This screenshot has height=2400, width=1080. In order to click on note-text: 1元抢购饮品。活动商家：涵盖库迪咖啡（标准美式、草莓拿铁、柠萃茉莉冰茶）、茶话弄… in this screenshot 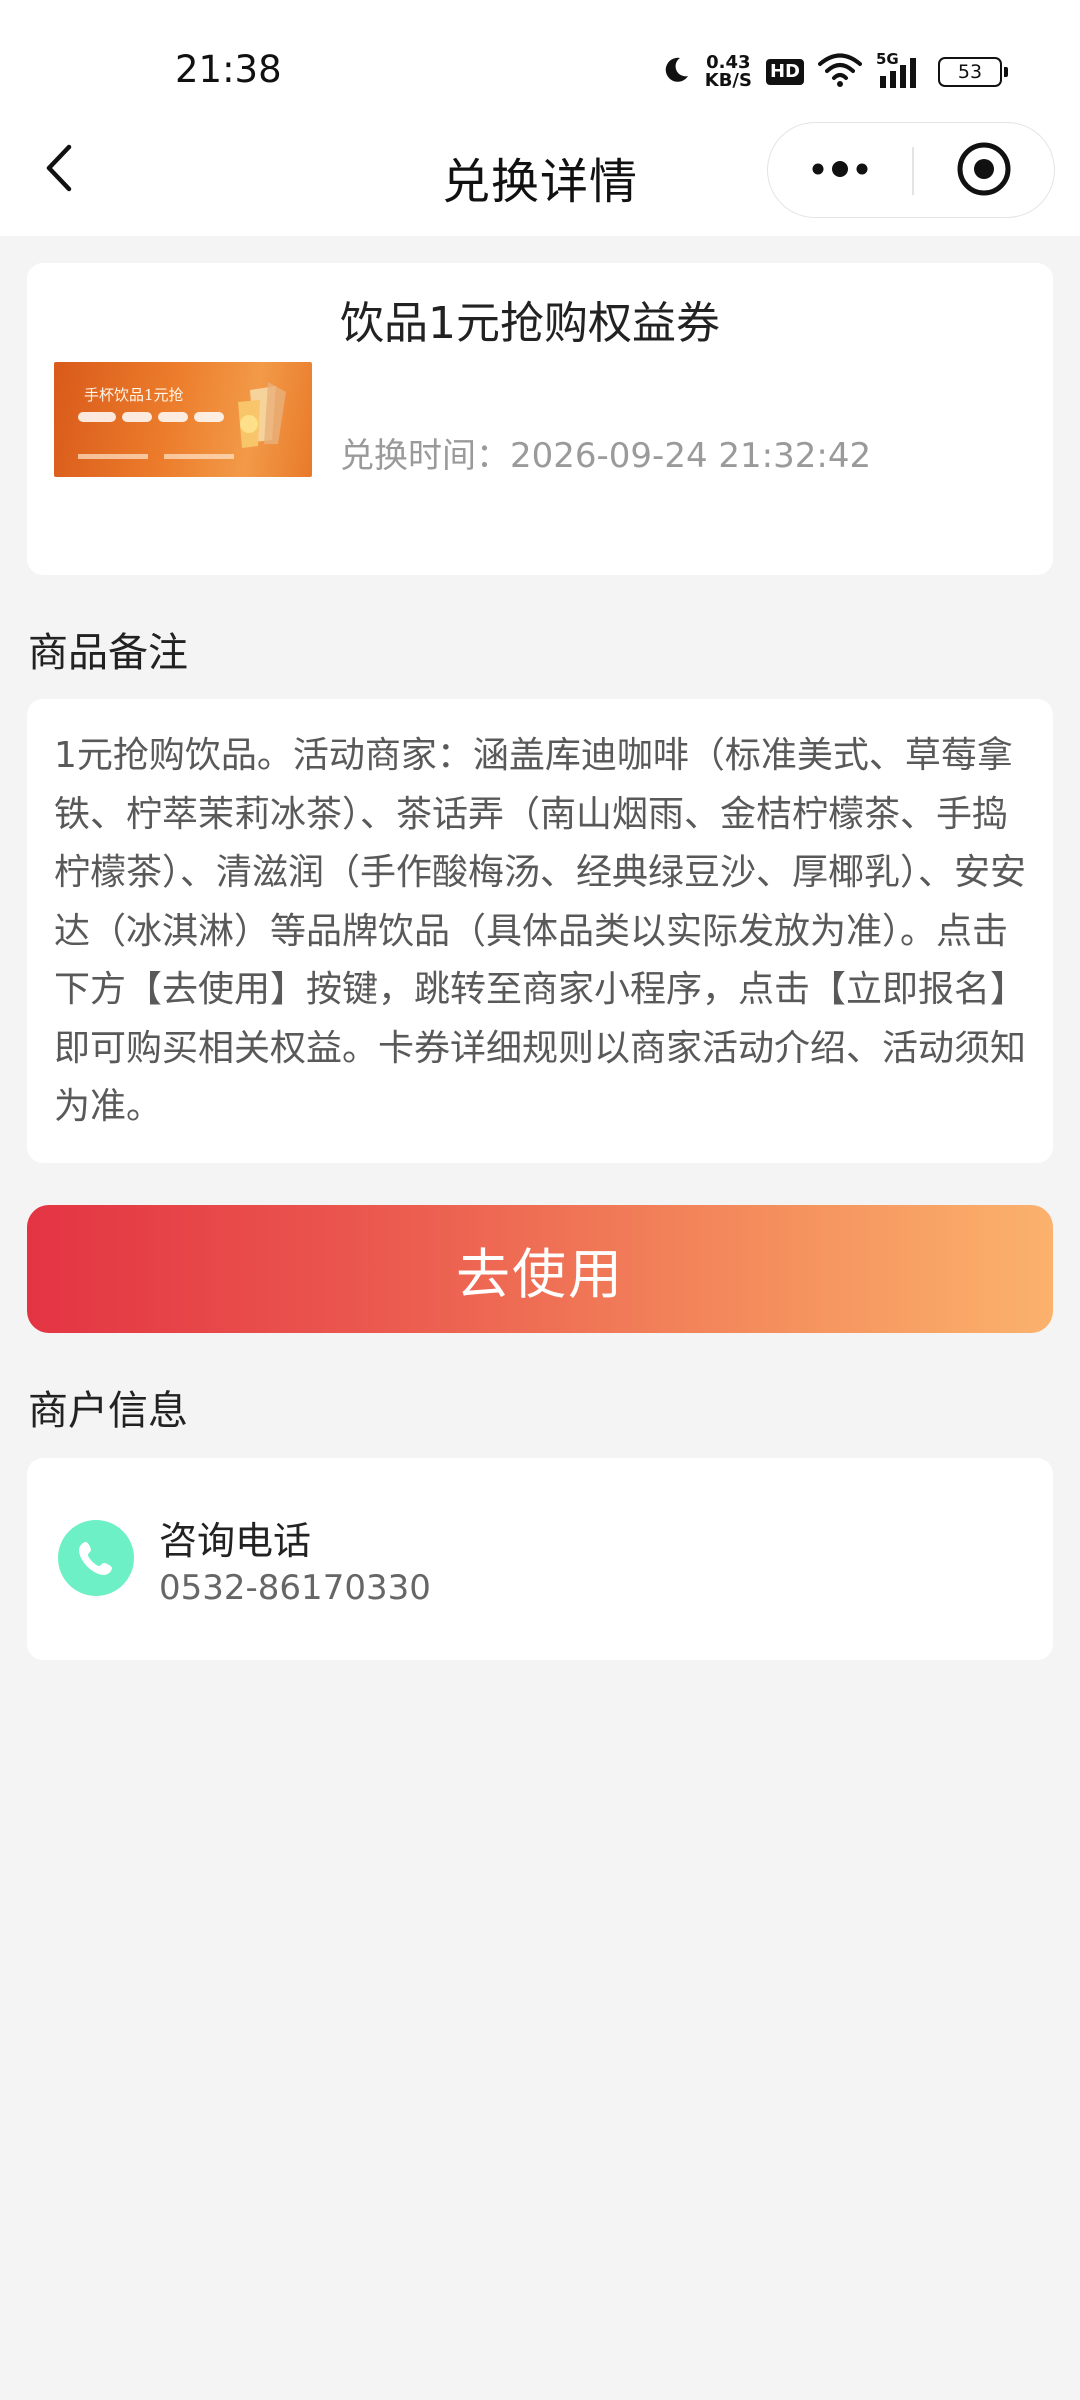, I will do `click(540, 931)`.